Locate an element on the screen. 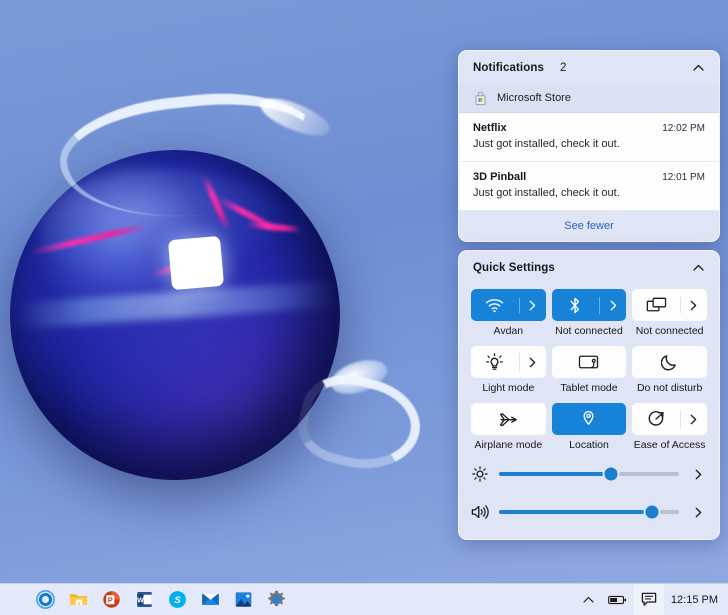 The image size is (728, 615). quick-setting-tile-avdan is located at coordinates (508, 305).